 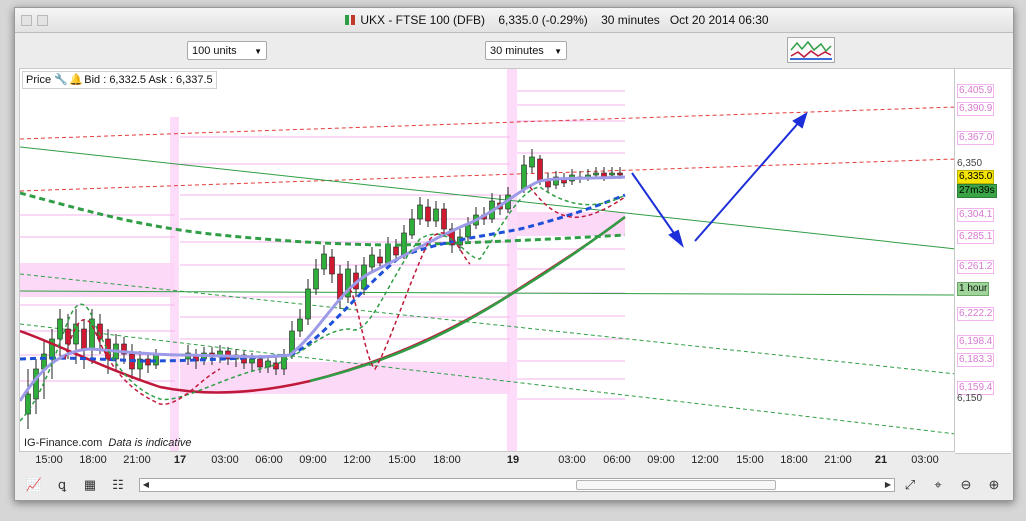 I want to click on timeframe-badge: 1 hour, so click(x=973, y=289).